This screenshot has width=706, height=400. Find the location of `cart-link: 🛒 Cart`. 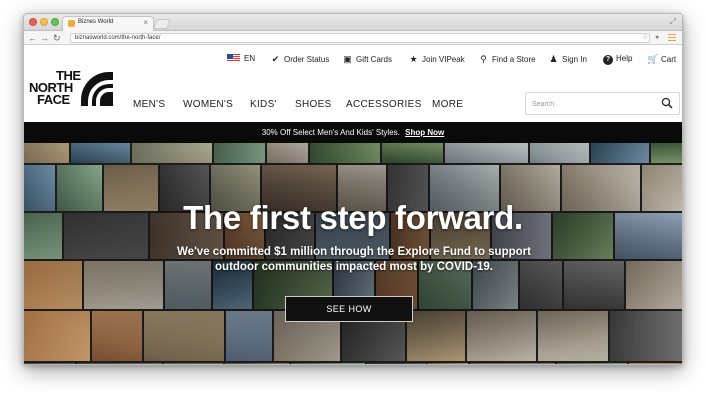

cart-link: 🛒 Cart is located at coordinates (661, 59).